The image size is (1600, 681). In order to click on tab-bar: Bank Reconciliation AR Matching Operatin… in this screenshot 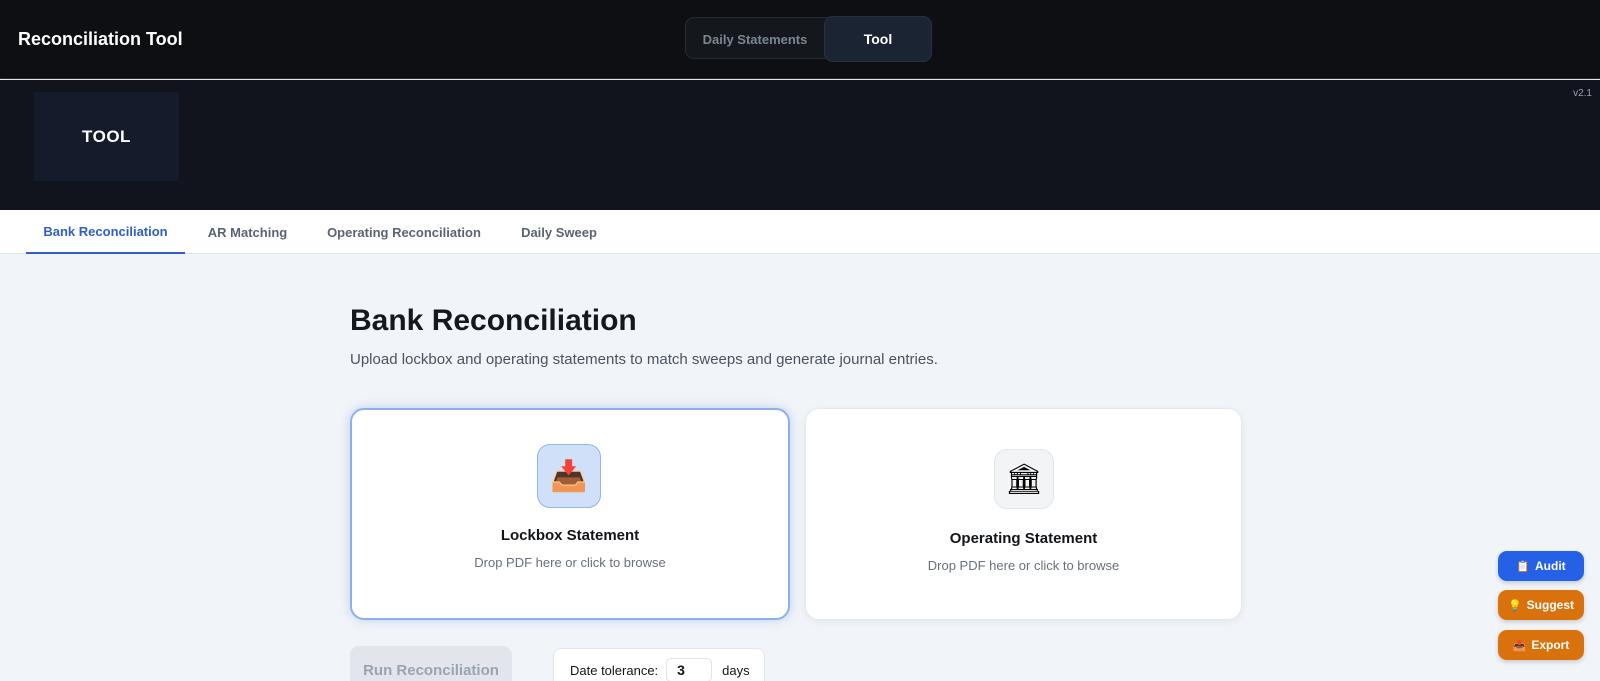, I will do `click(800, 232)`.